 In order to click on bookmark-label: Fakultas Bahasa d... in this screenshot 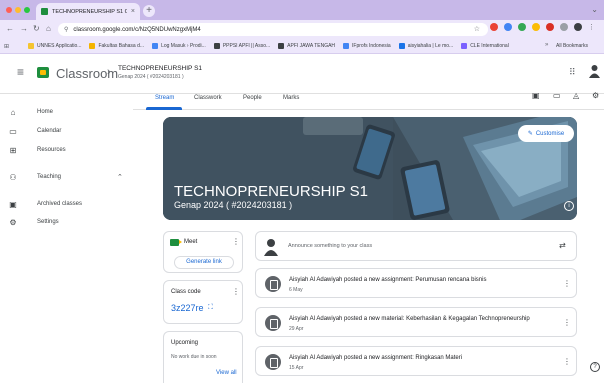, I will do `click(121, 46)`.